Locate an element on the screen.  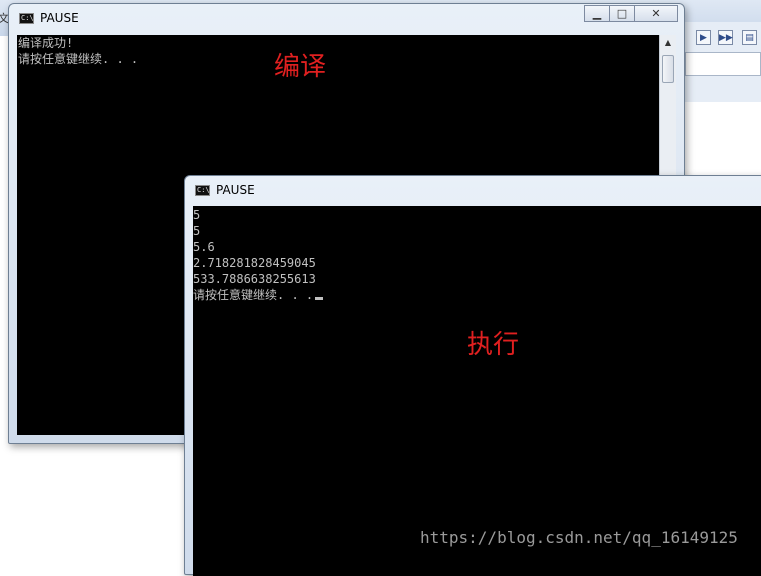
titlebar: PAUSE is located at coordinates (473, 191).